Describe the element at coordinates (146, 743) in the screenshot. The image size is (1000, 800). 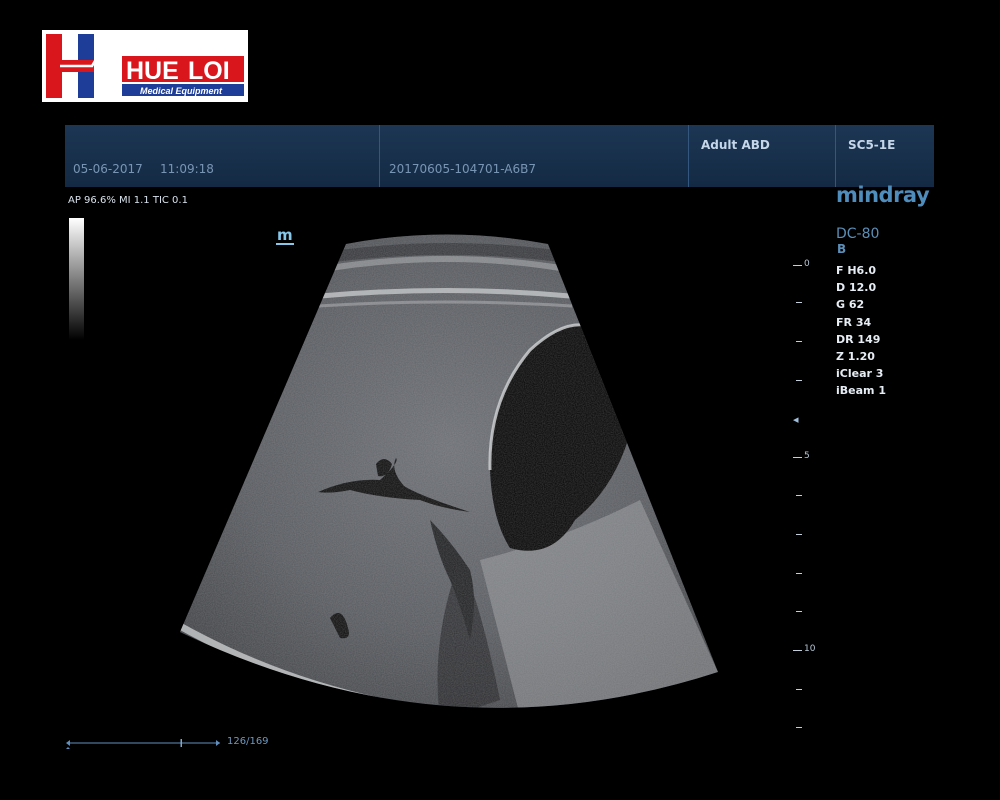
I see `cine-progress-bar` at that location.